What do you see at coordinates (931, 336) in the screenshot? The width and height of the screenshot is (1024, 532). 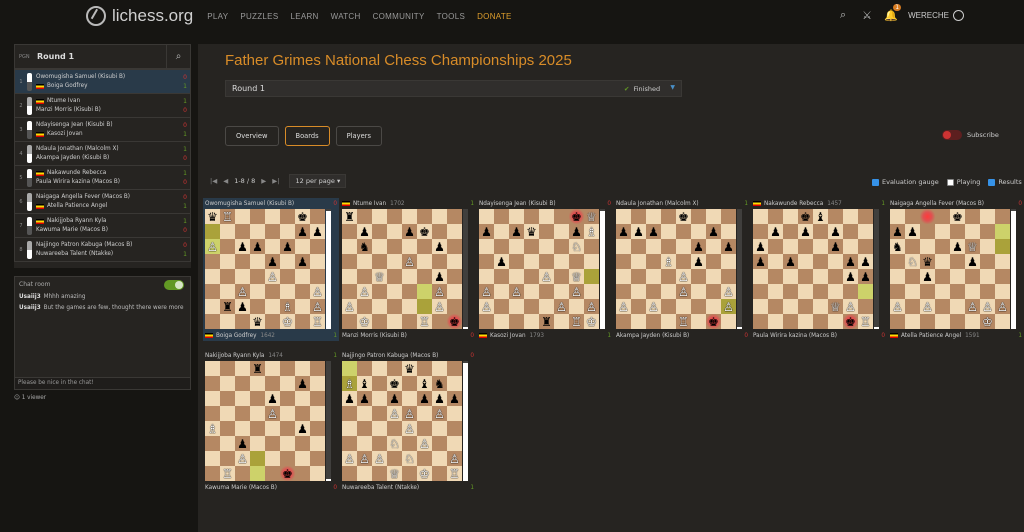 I see `player-name: Atella Patience Angel` at bounding box center [931, 336].